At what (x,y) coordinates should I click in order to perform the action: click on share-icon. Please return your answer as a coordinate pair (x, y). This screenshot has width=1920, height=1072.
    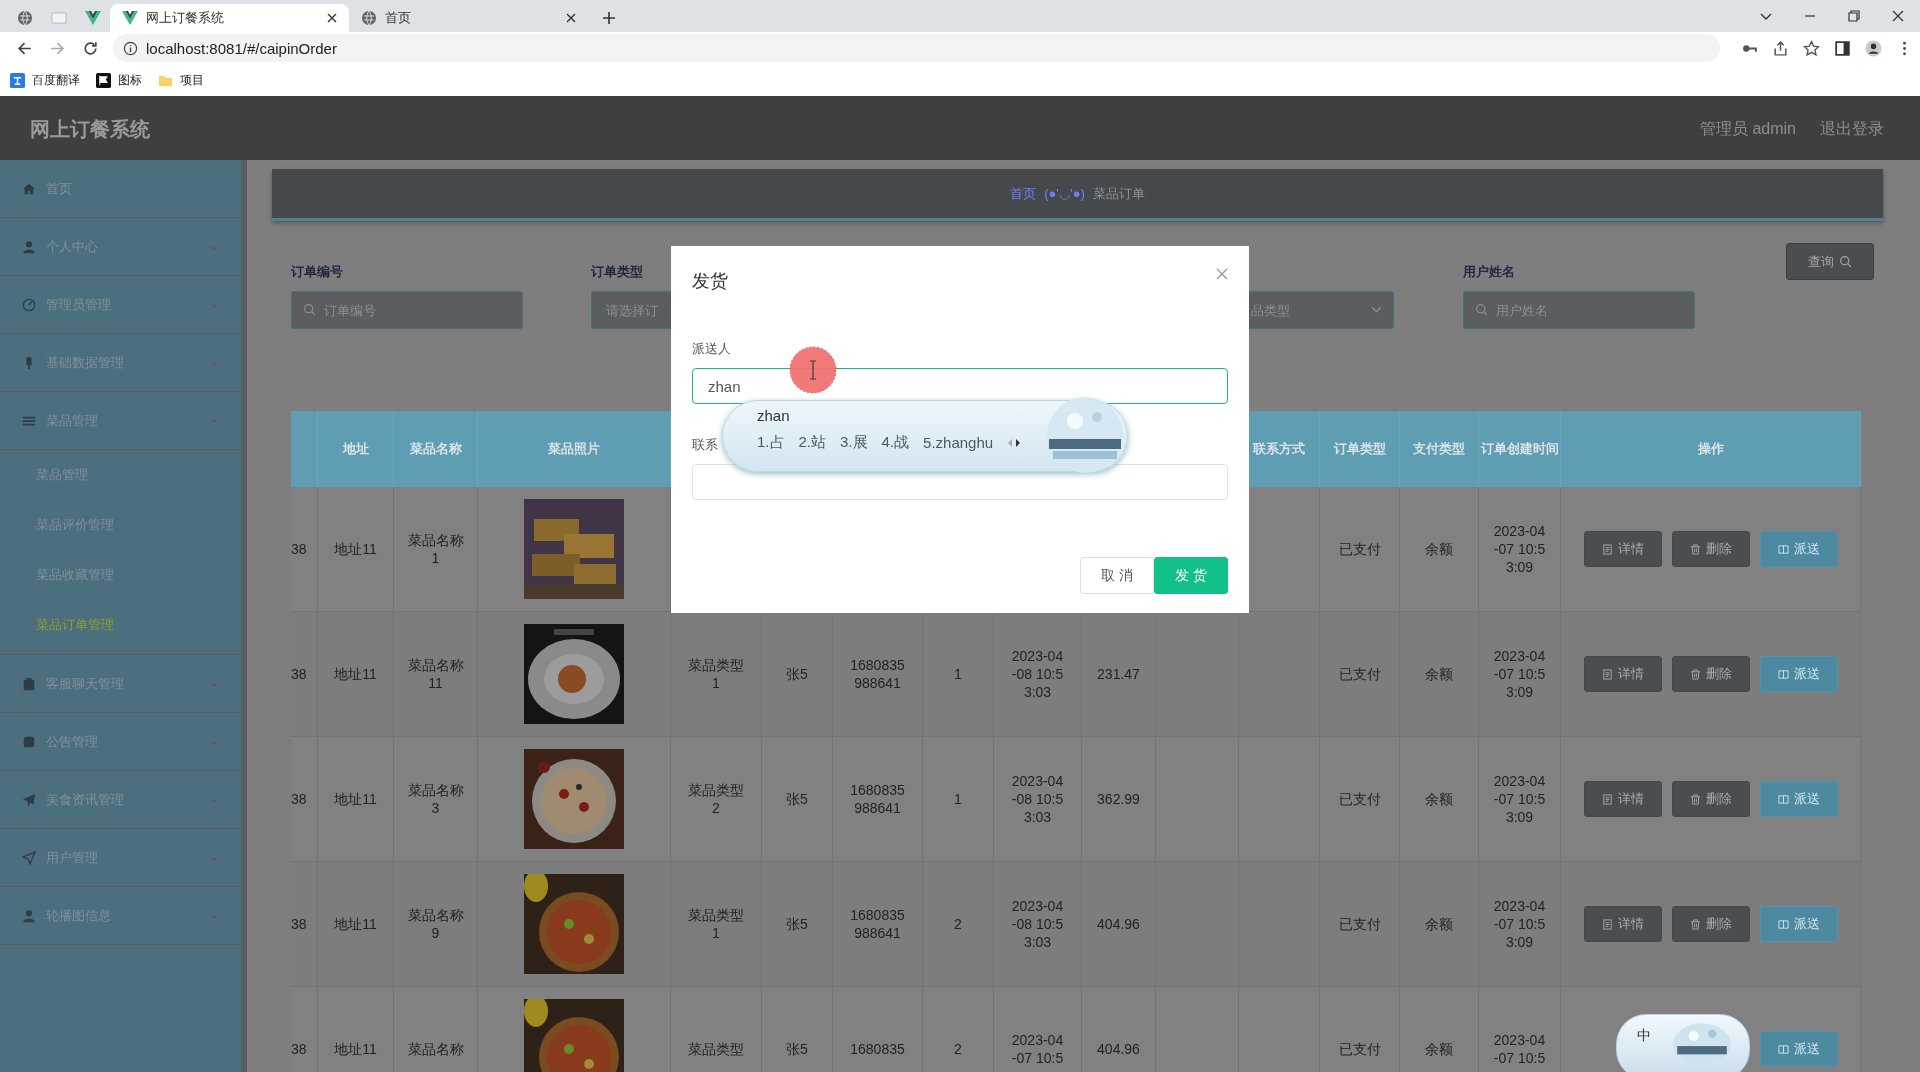
    Looking at the image, I should click on (1780, 48).